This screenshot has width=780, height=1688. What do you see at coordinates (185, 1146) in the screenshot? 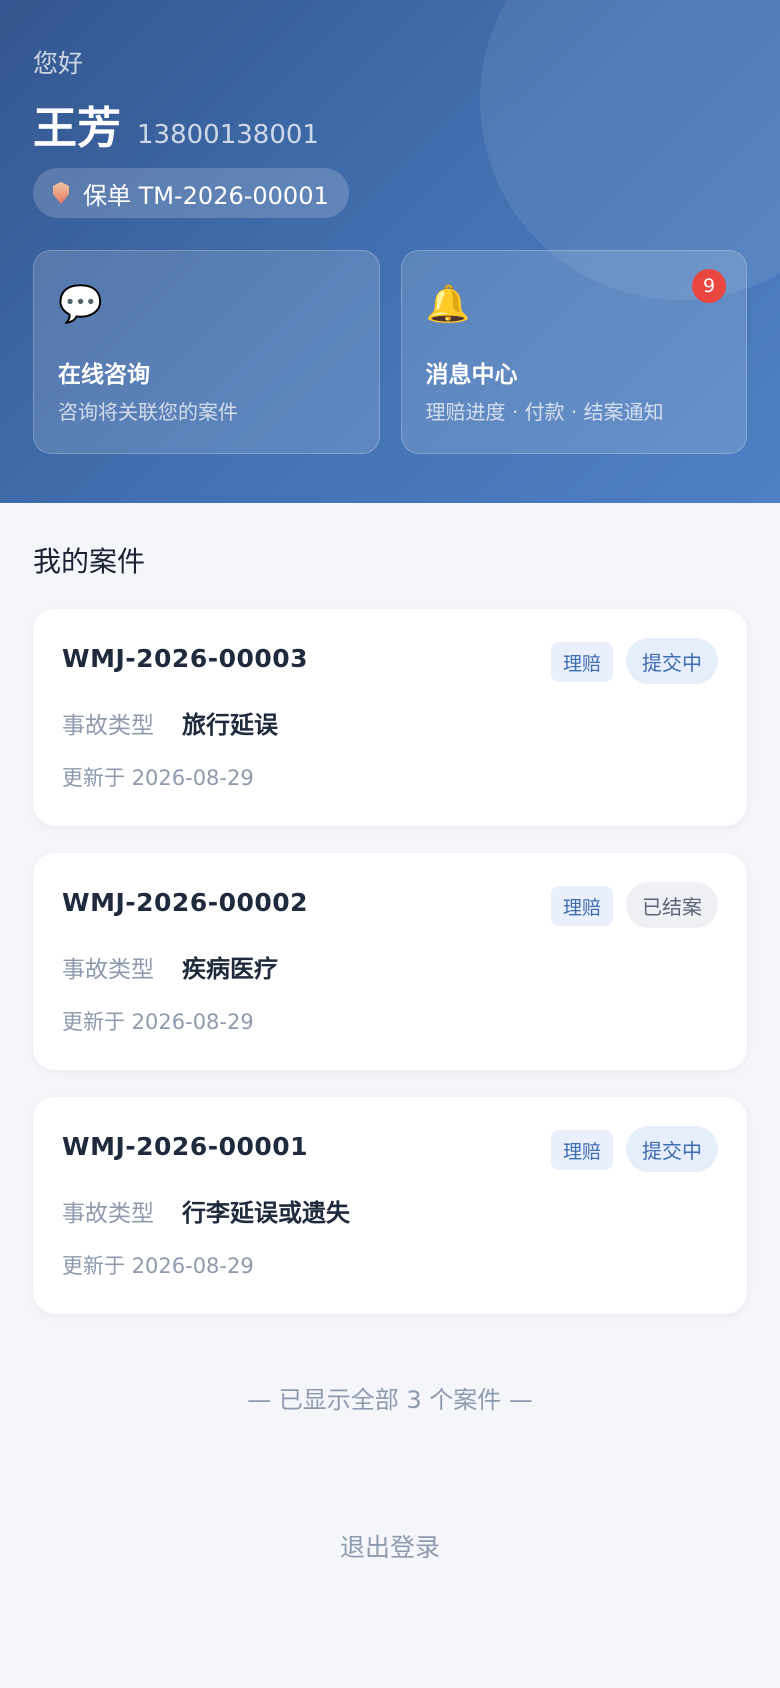
I see `case-id: WMJ-2026-00001` at bounding box center [185, 1146].